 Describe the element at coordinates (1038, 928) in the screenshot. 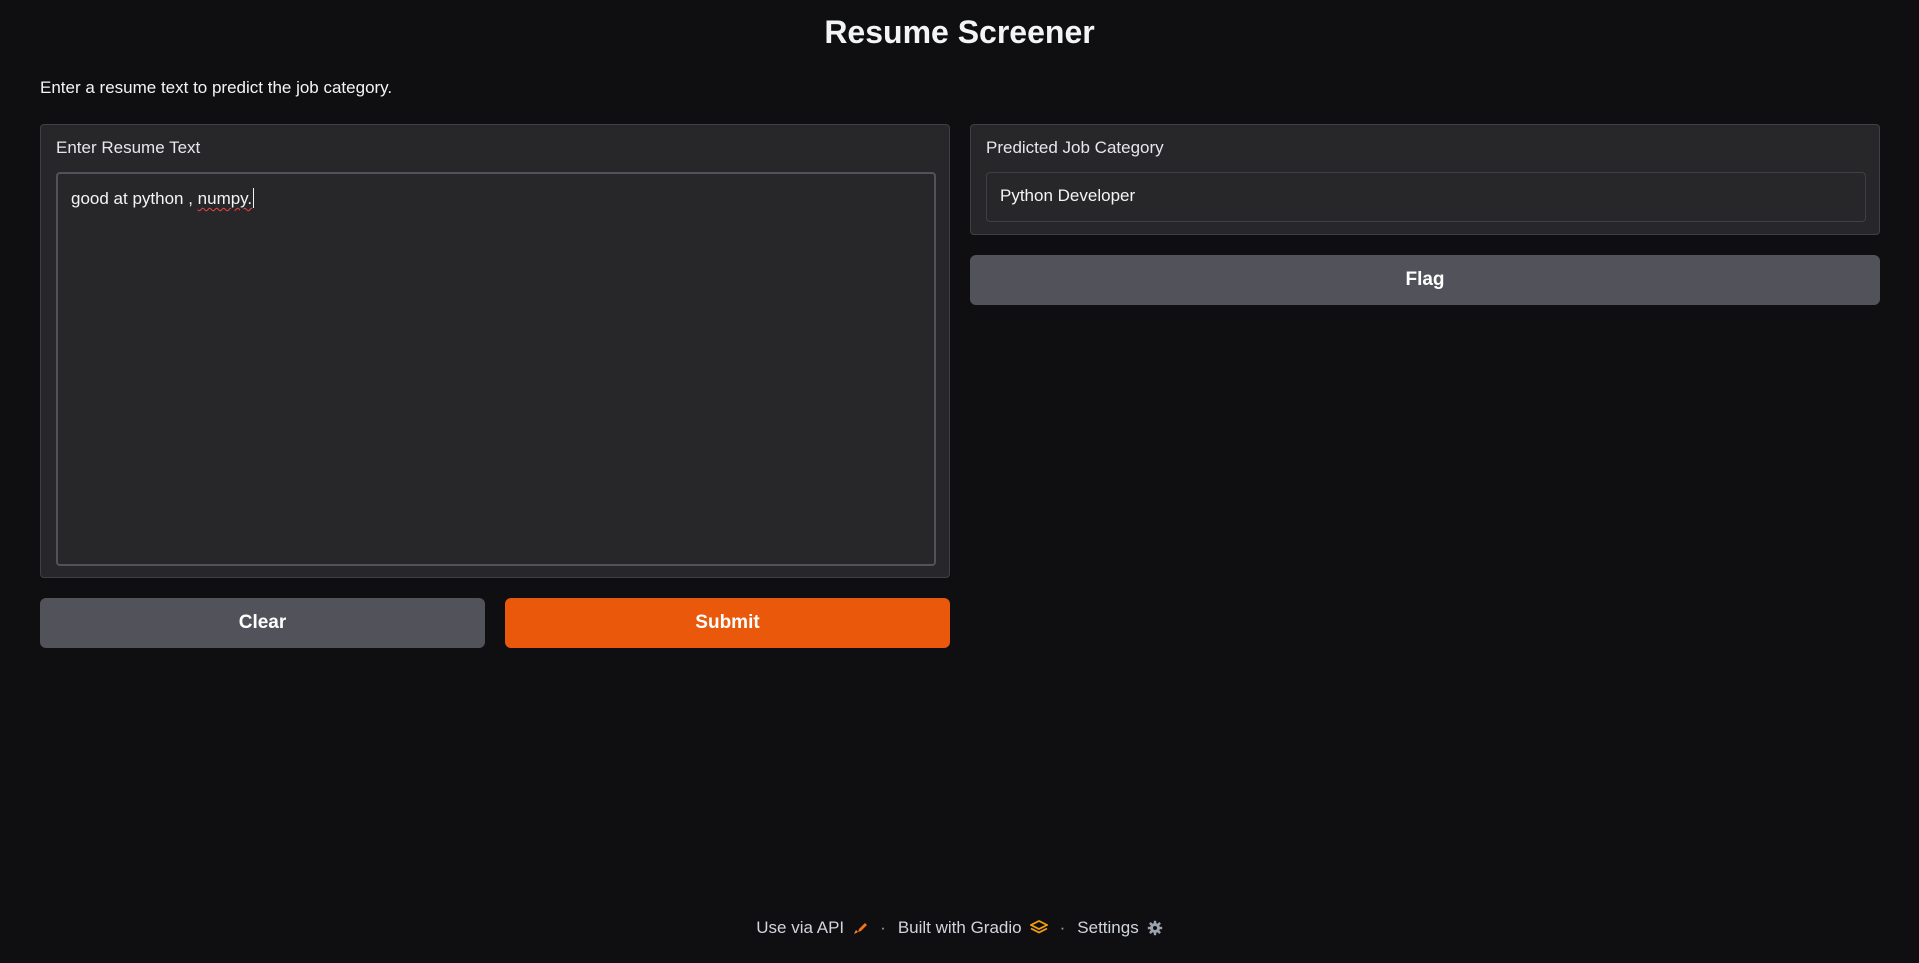

I see `gradio-logo-icon` at that location.